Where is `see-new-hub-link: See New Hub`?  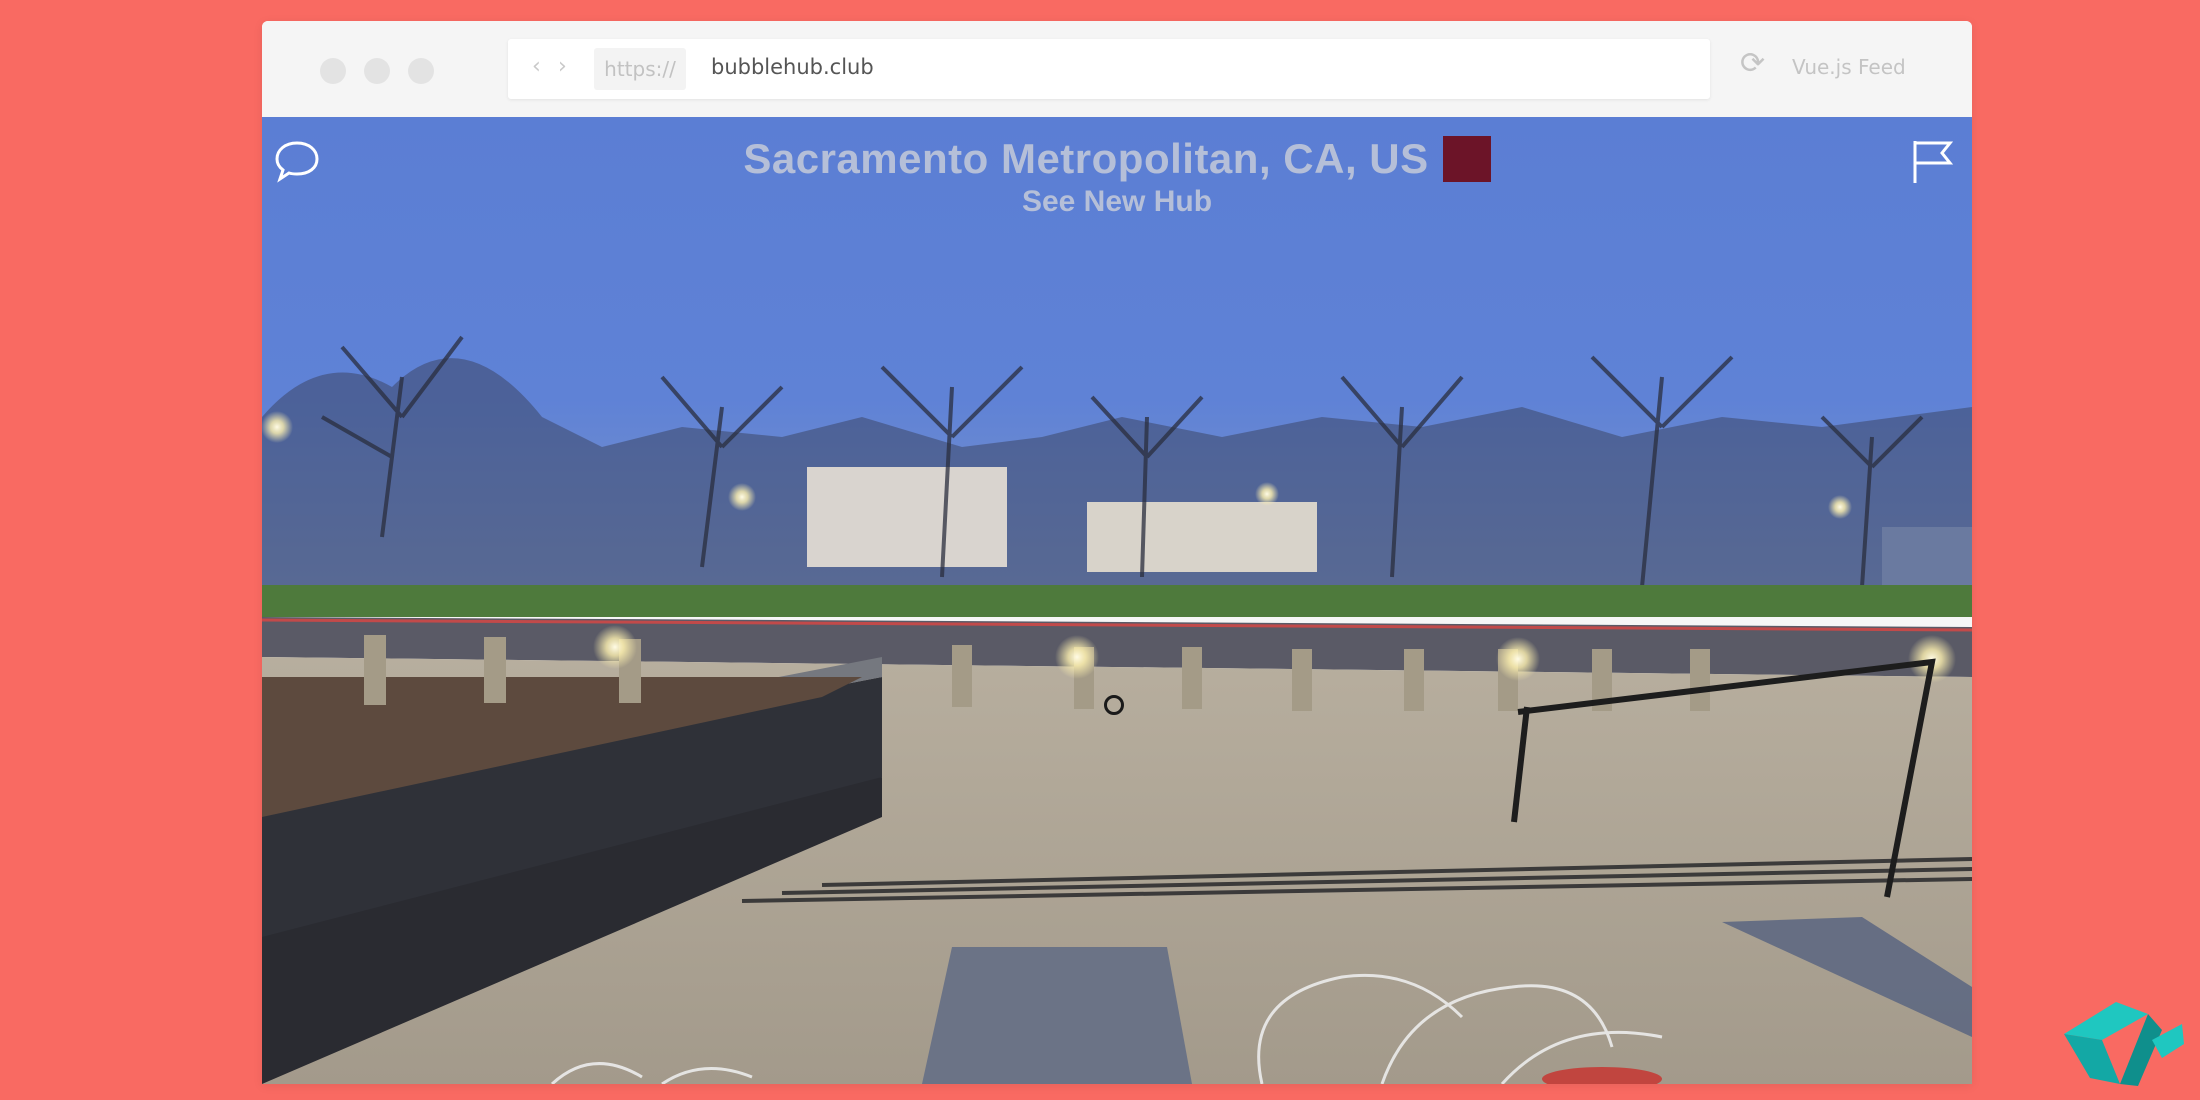 see-new-hub-link: See New Hub is located at coordinates (1117, 202).